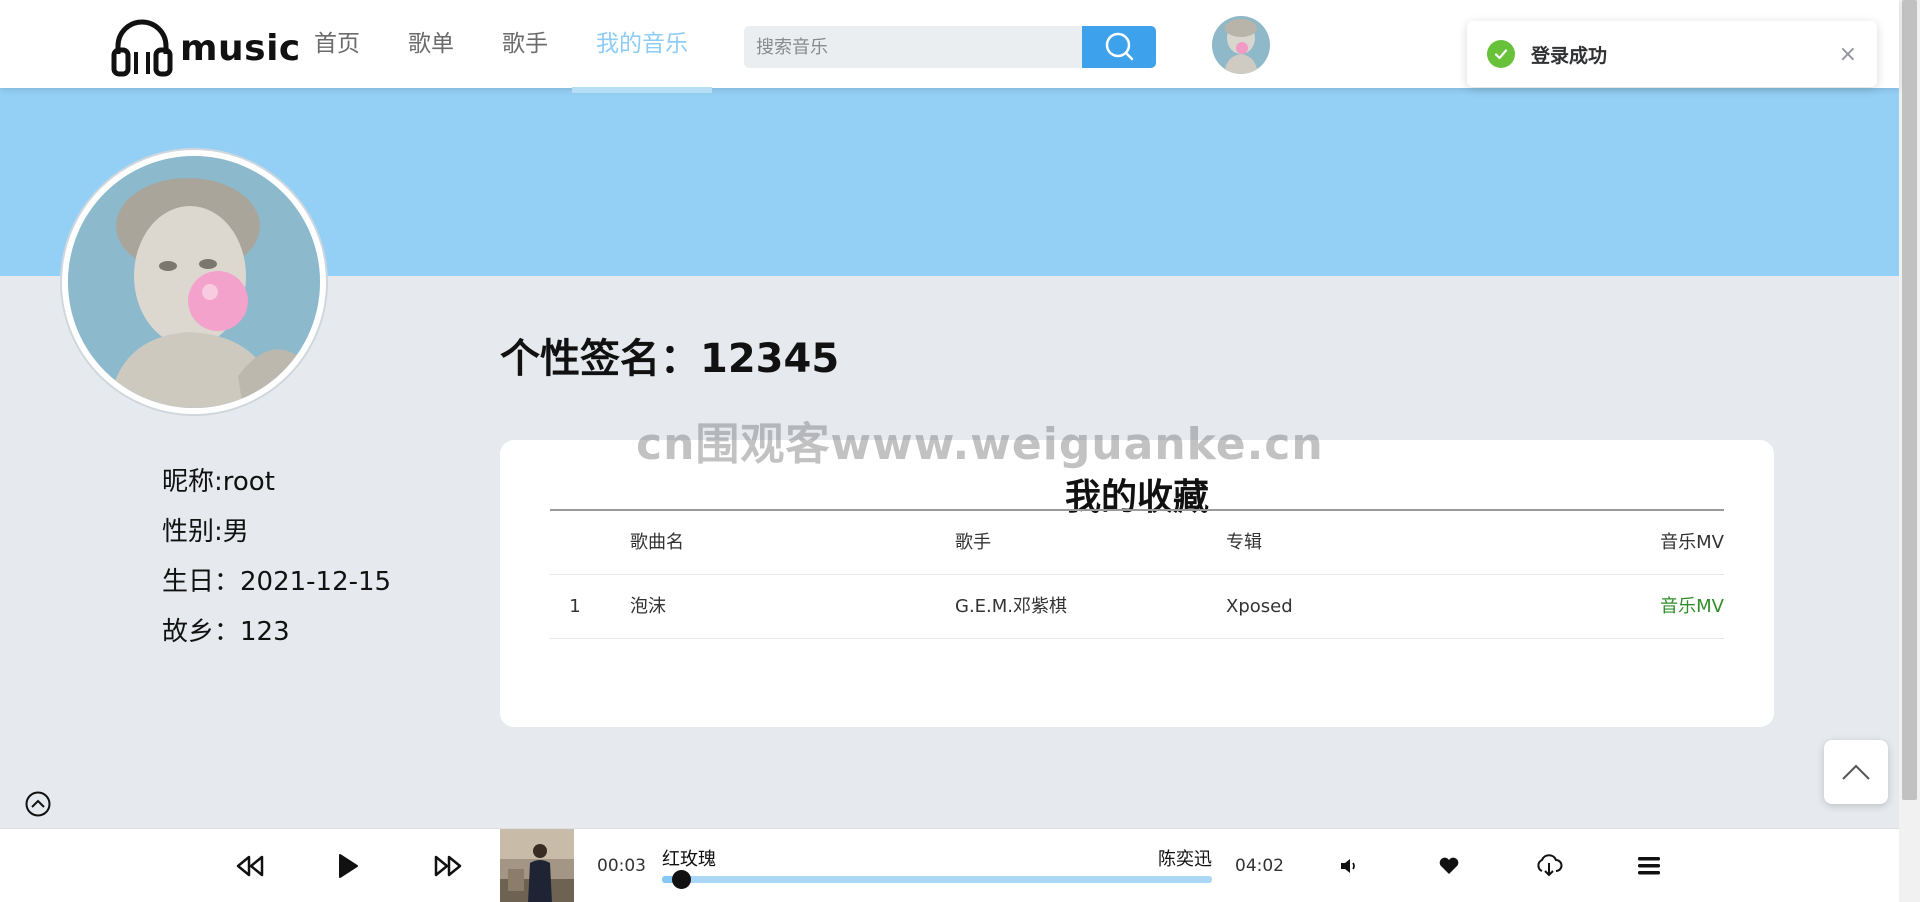 The height and width of the screenshot is (902, 1920). What do you see at coordinates (980, 444) in the screenshot?
I see `watermark-text: cn围观客www.weiguanke.cn` at bounding box center [980, 444].